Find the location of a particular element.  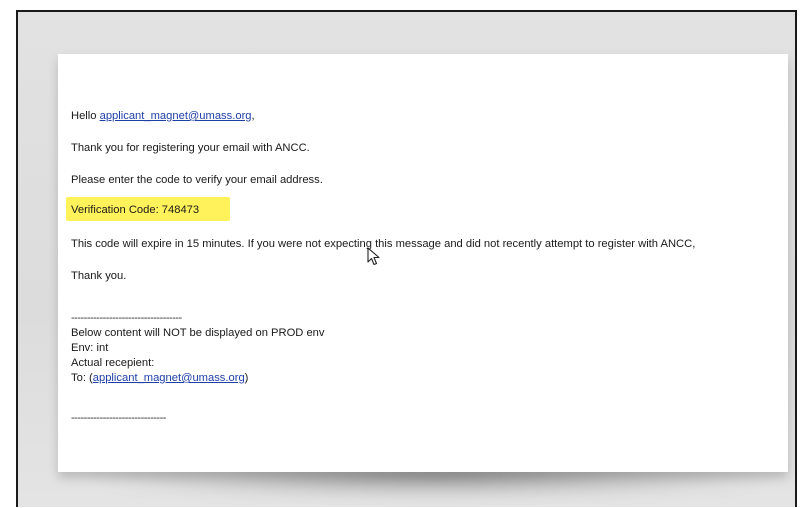

env-text: Env: int is located at coordinates (90, 348).